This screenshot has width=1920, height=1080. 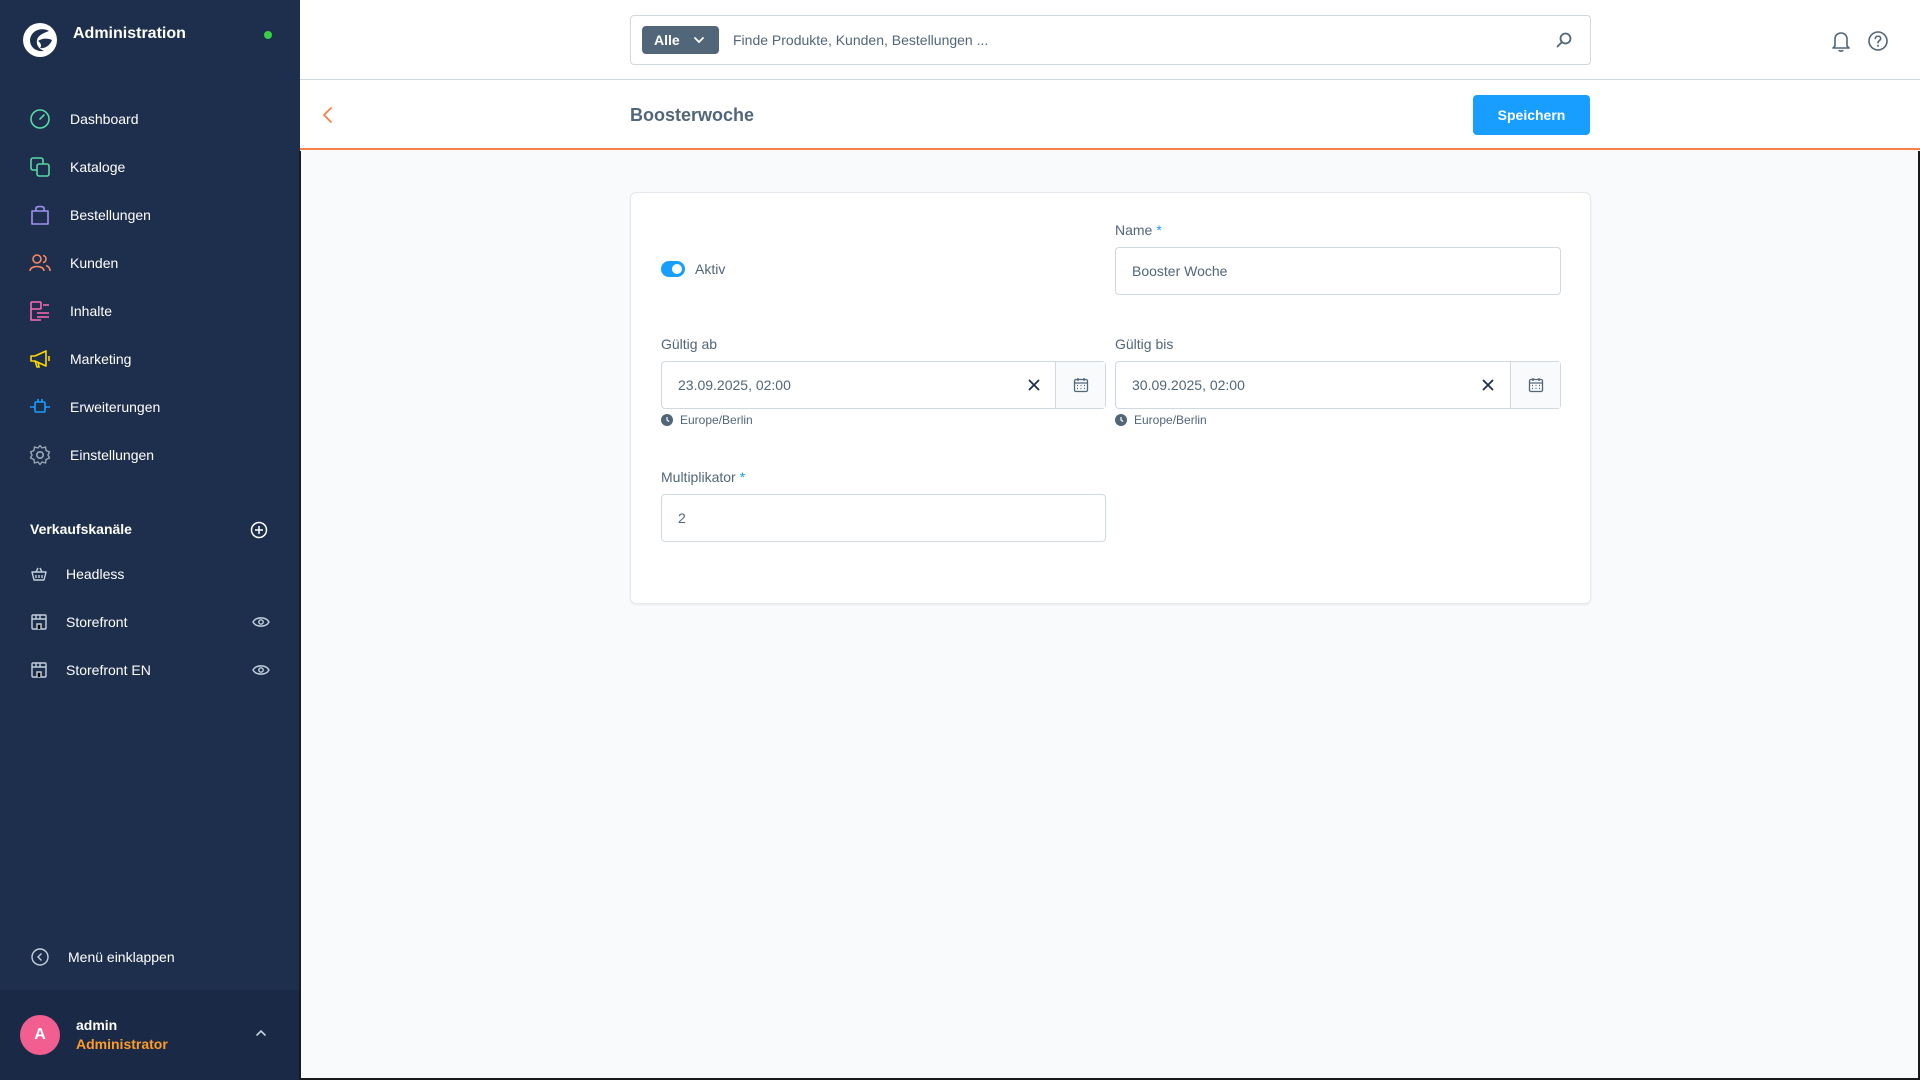 I want to click on content-icon, so click(x=40, y=311).